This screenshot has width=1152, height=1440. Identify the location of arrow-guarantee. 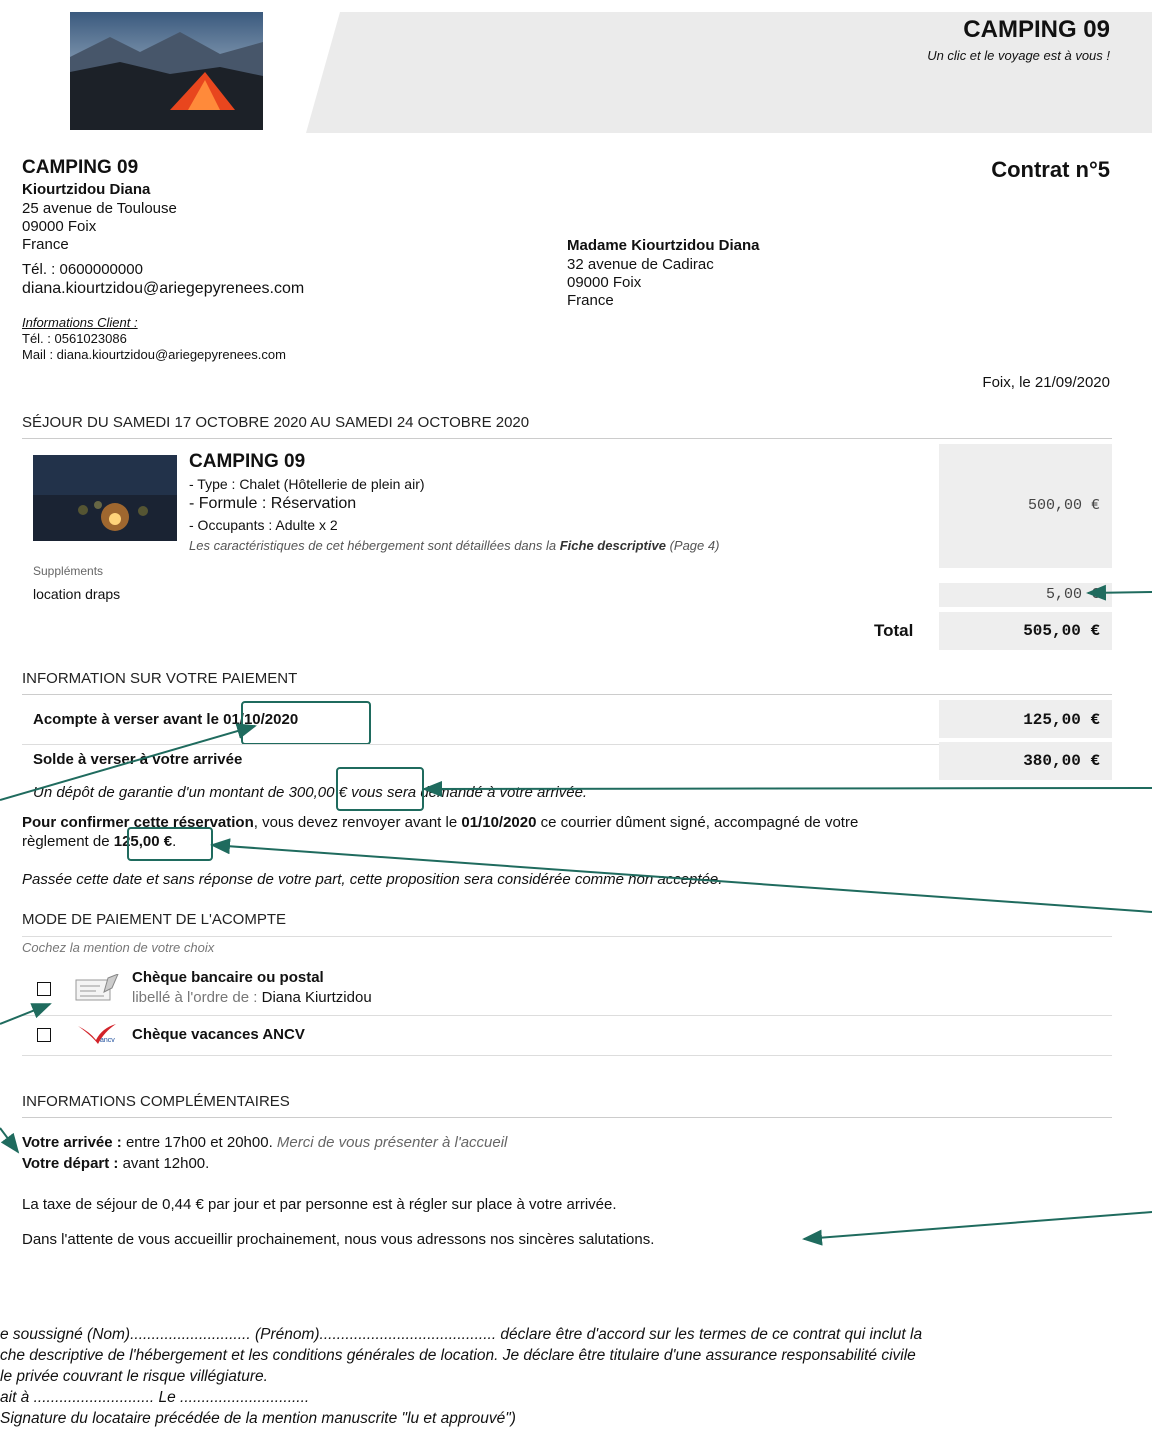
(787, 788).